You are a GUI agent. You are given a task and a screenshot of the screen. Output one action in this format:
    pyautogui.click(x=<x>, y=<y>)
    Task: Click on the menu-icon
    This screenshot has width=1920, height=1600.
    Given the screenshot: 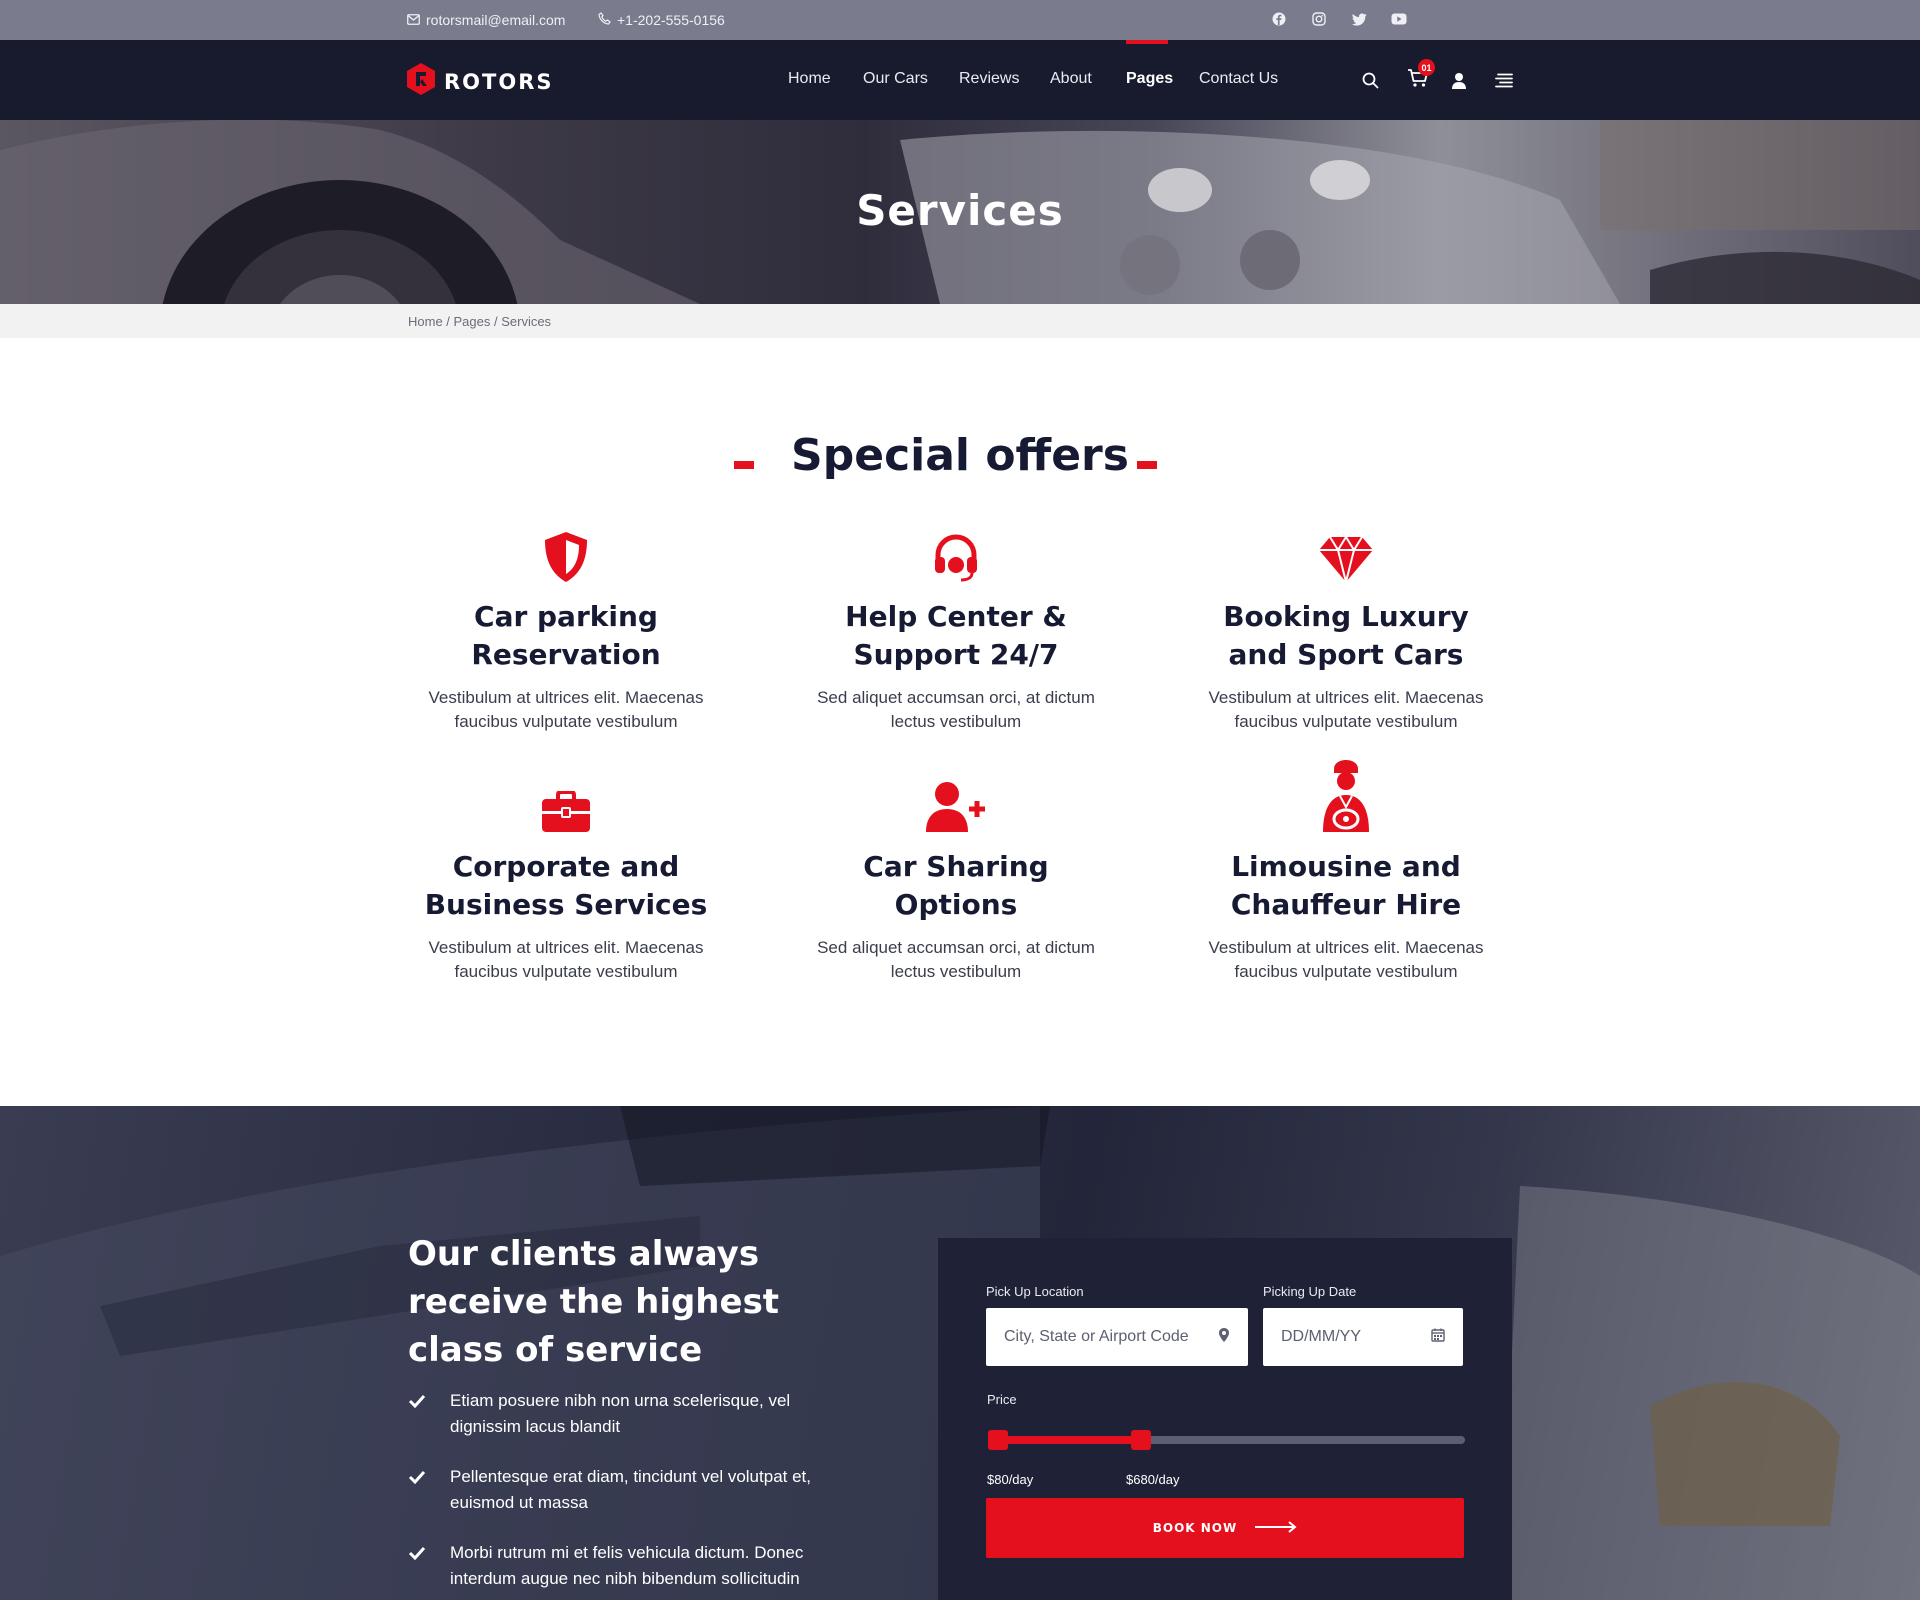 What is the action you would take?
    pyautogui.click(x=1504, y=80)
    